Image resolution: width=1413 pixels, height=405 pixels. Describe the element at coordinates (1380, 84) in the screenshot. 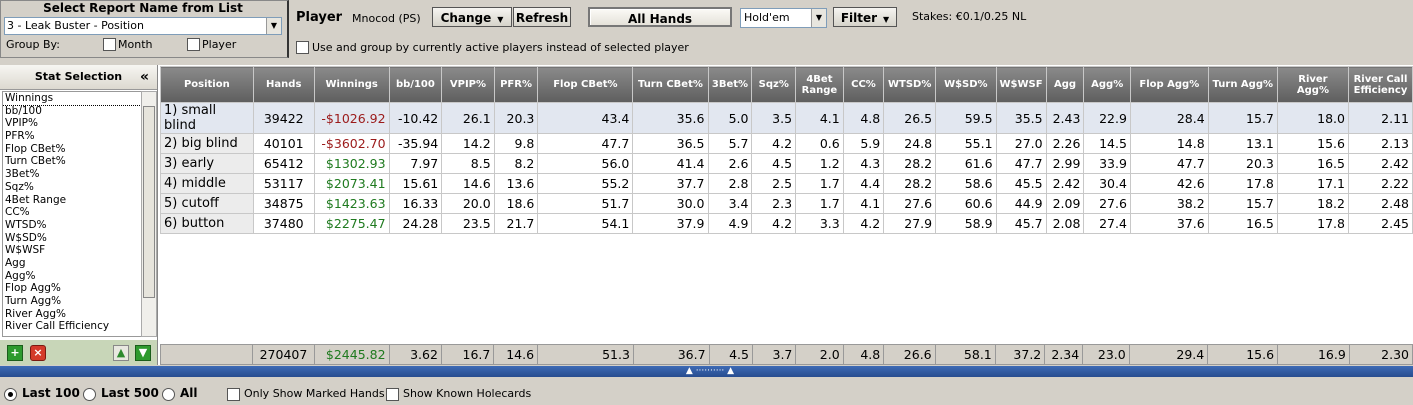

I see `column-header: River Call Efficiency` at that location.